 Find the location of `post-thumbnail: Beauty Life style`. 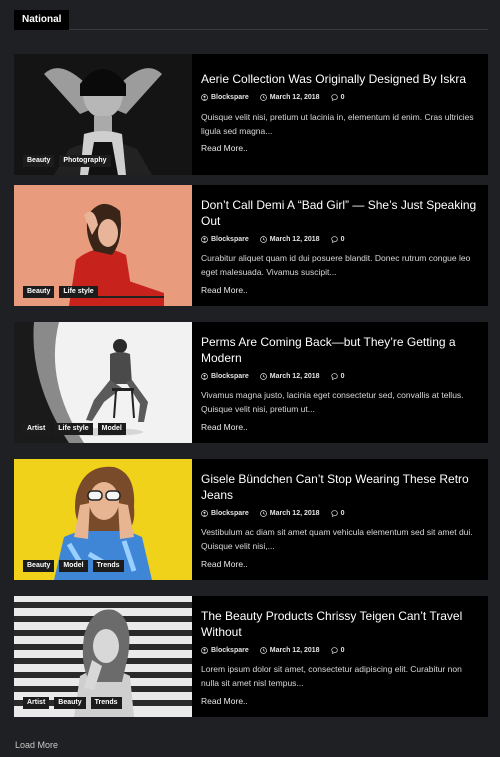

post-thumbnail: Beauty Life style is located at coordinates (103, 245).